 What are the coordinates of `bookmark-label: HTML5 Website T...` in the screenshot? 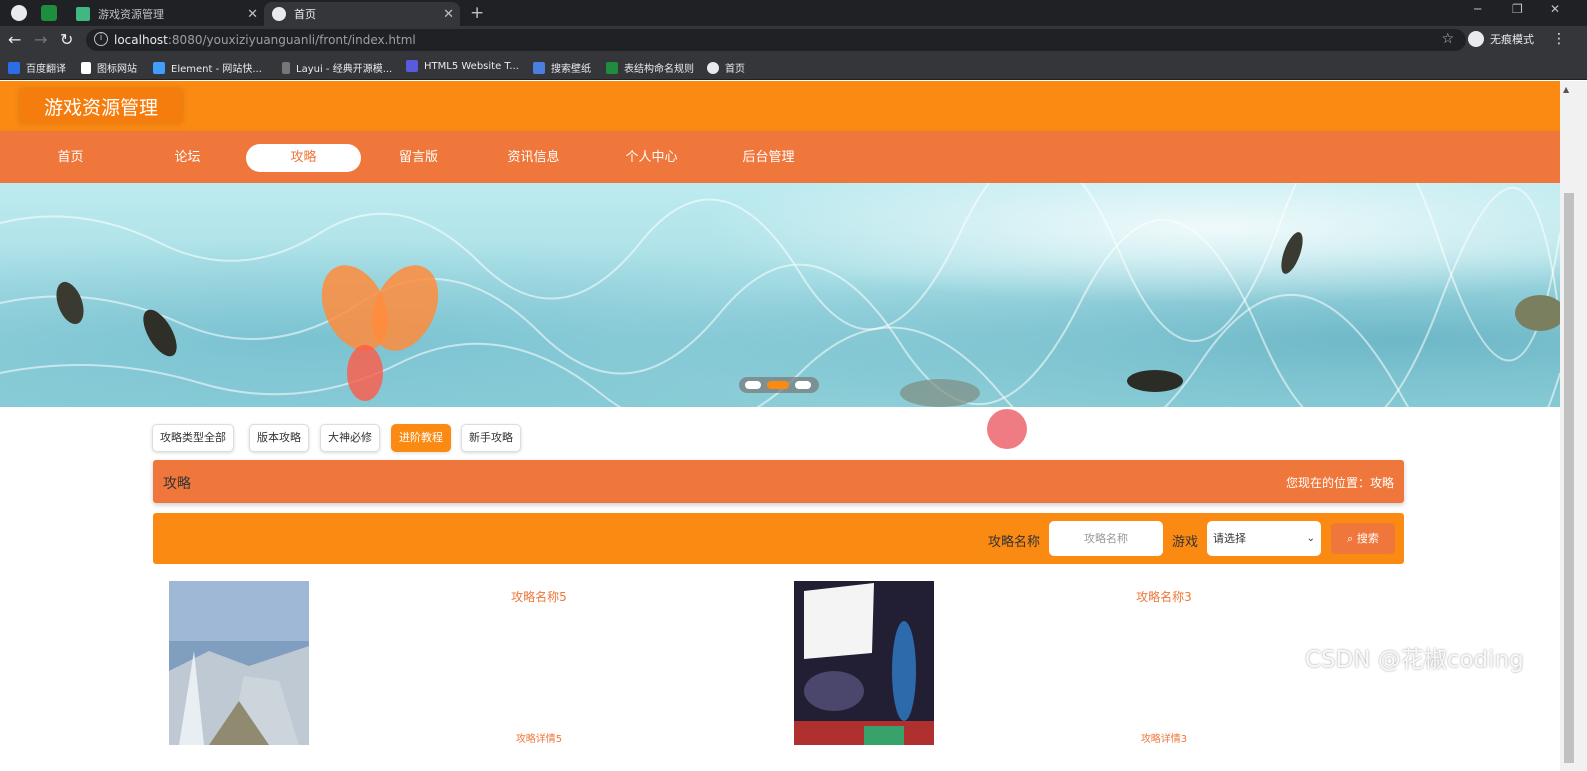 It's located at (471, 66).